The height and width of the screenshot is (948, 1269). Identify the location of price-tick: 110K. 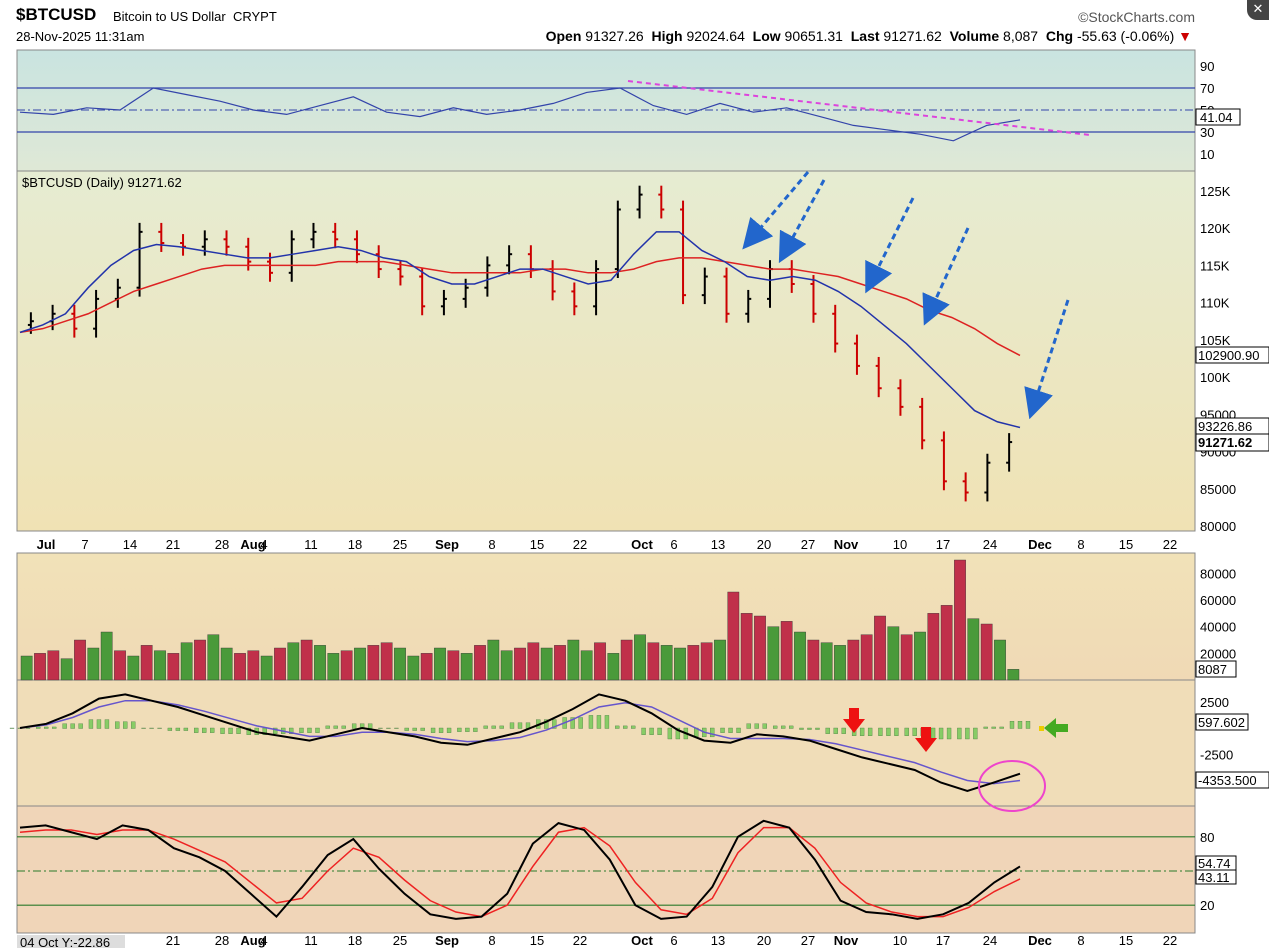
(1215, 303).